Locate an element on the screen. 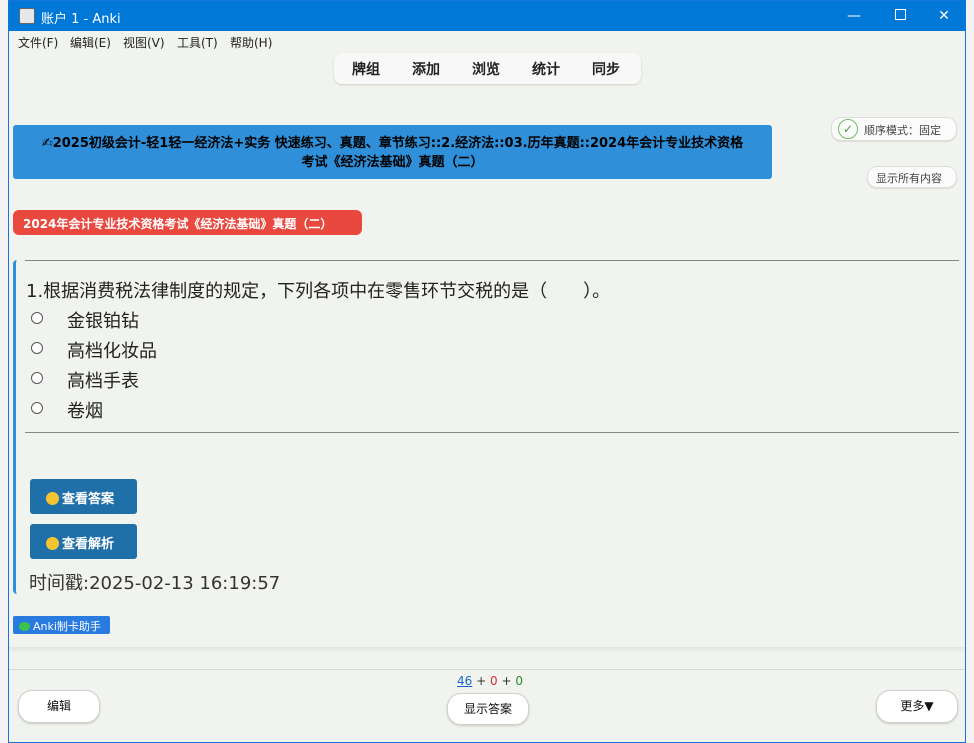 This screenshot has height=743, width=974. review-count: 0 is located at coordinates (519, 681).